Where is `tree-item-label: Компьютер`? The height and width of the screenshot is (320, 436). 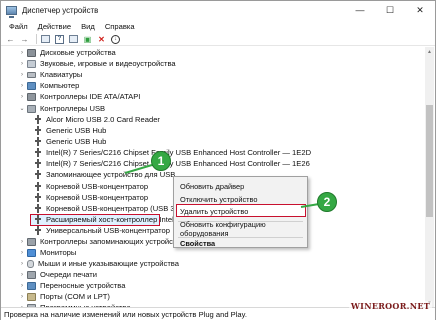
tree-item-label: Компьютер is located at coordinates (60, 85).